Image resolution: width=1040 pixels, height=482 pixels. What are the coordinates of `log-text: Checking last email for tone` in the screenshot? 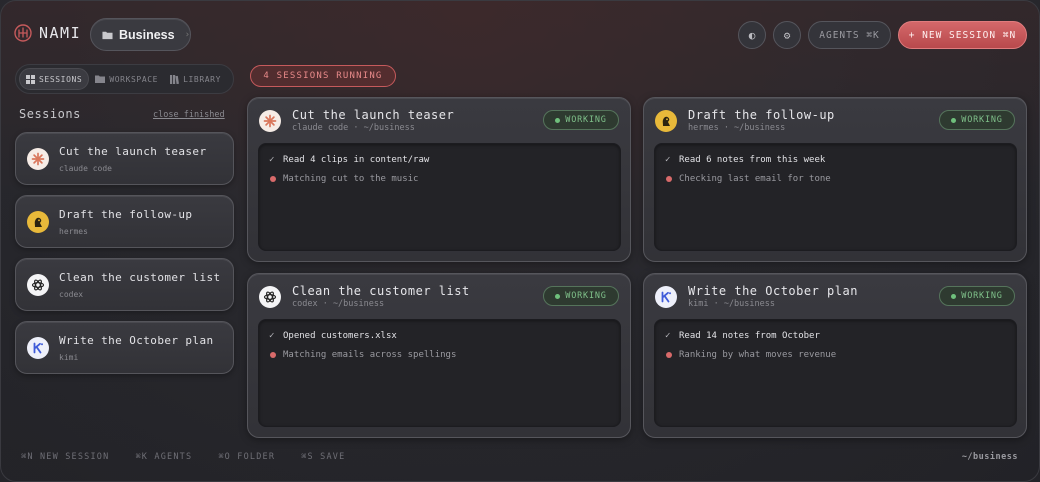 It's located at (755, 179).